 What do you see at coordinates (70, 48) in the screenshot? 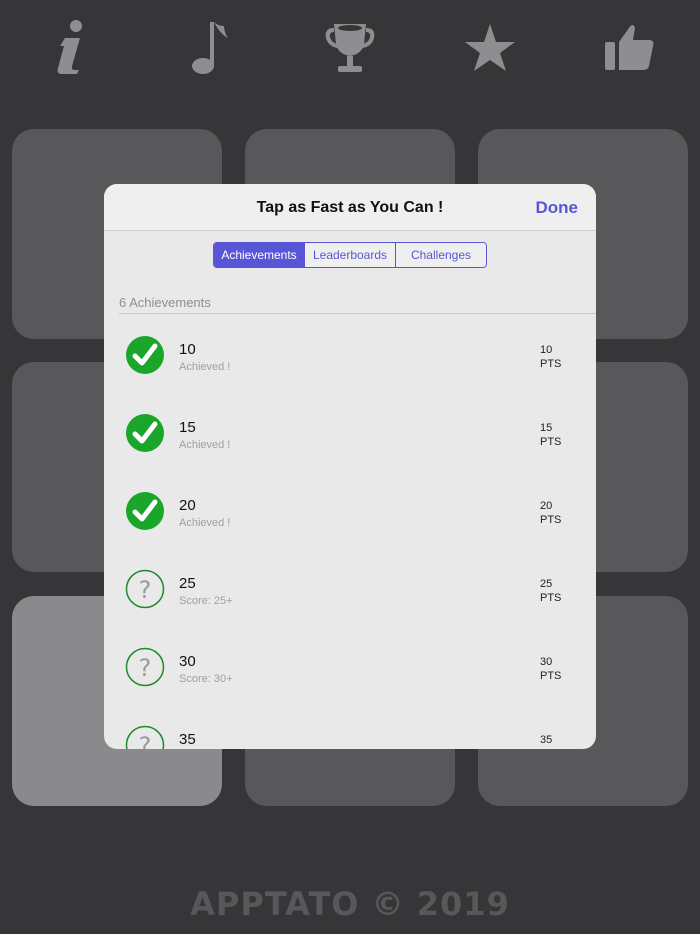
I see `info-icon` at bounding box center [70, 48].